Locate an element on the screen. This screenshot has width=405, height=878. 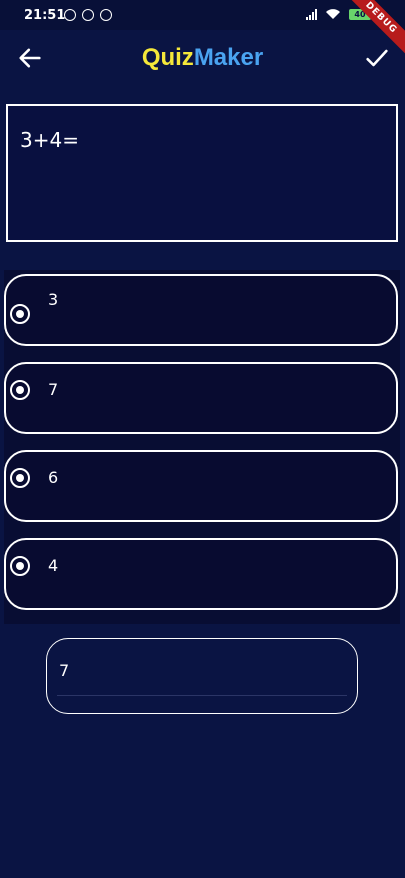
alarm-icon is located at coordinates (70, 15).